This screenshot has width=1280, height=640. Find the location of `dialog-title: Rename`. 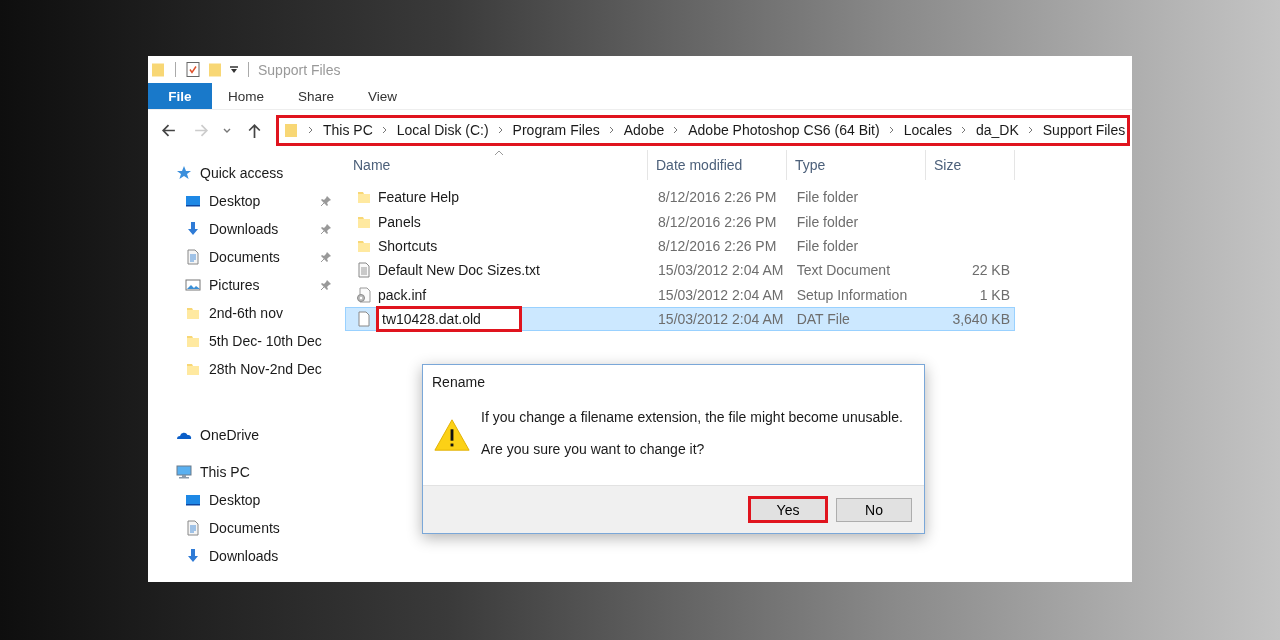

dialog-title: Rename is located at coordinates (458, 382).